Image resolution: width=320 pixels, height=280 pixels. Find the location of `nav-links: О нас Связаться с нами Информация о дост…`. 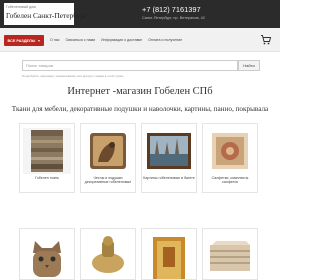

nav-links: О нас Связаться с нами Информация о дост… is located at coordinates (116, 40).